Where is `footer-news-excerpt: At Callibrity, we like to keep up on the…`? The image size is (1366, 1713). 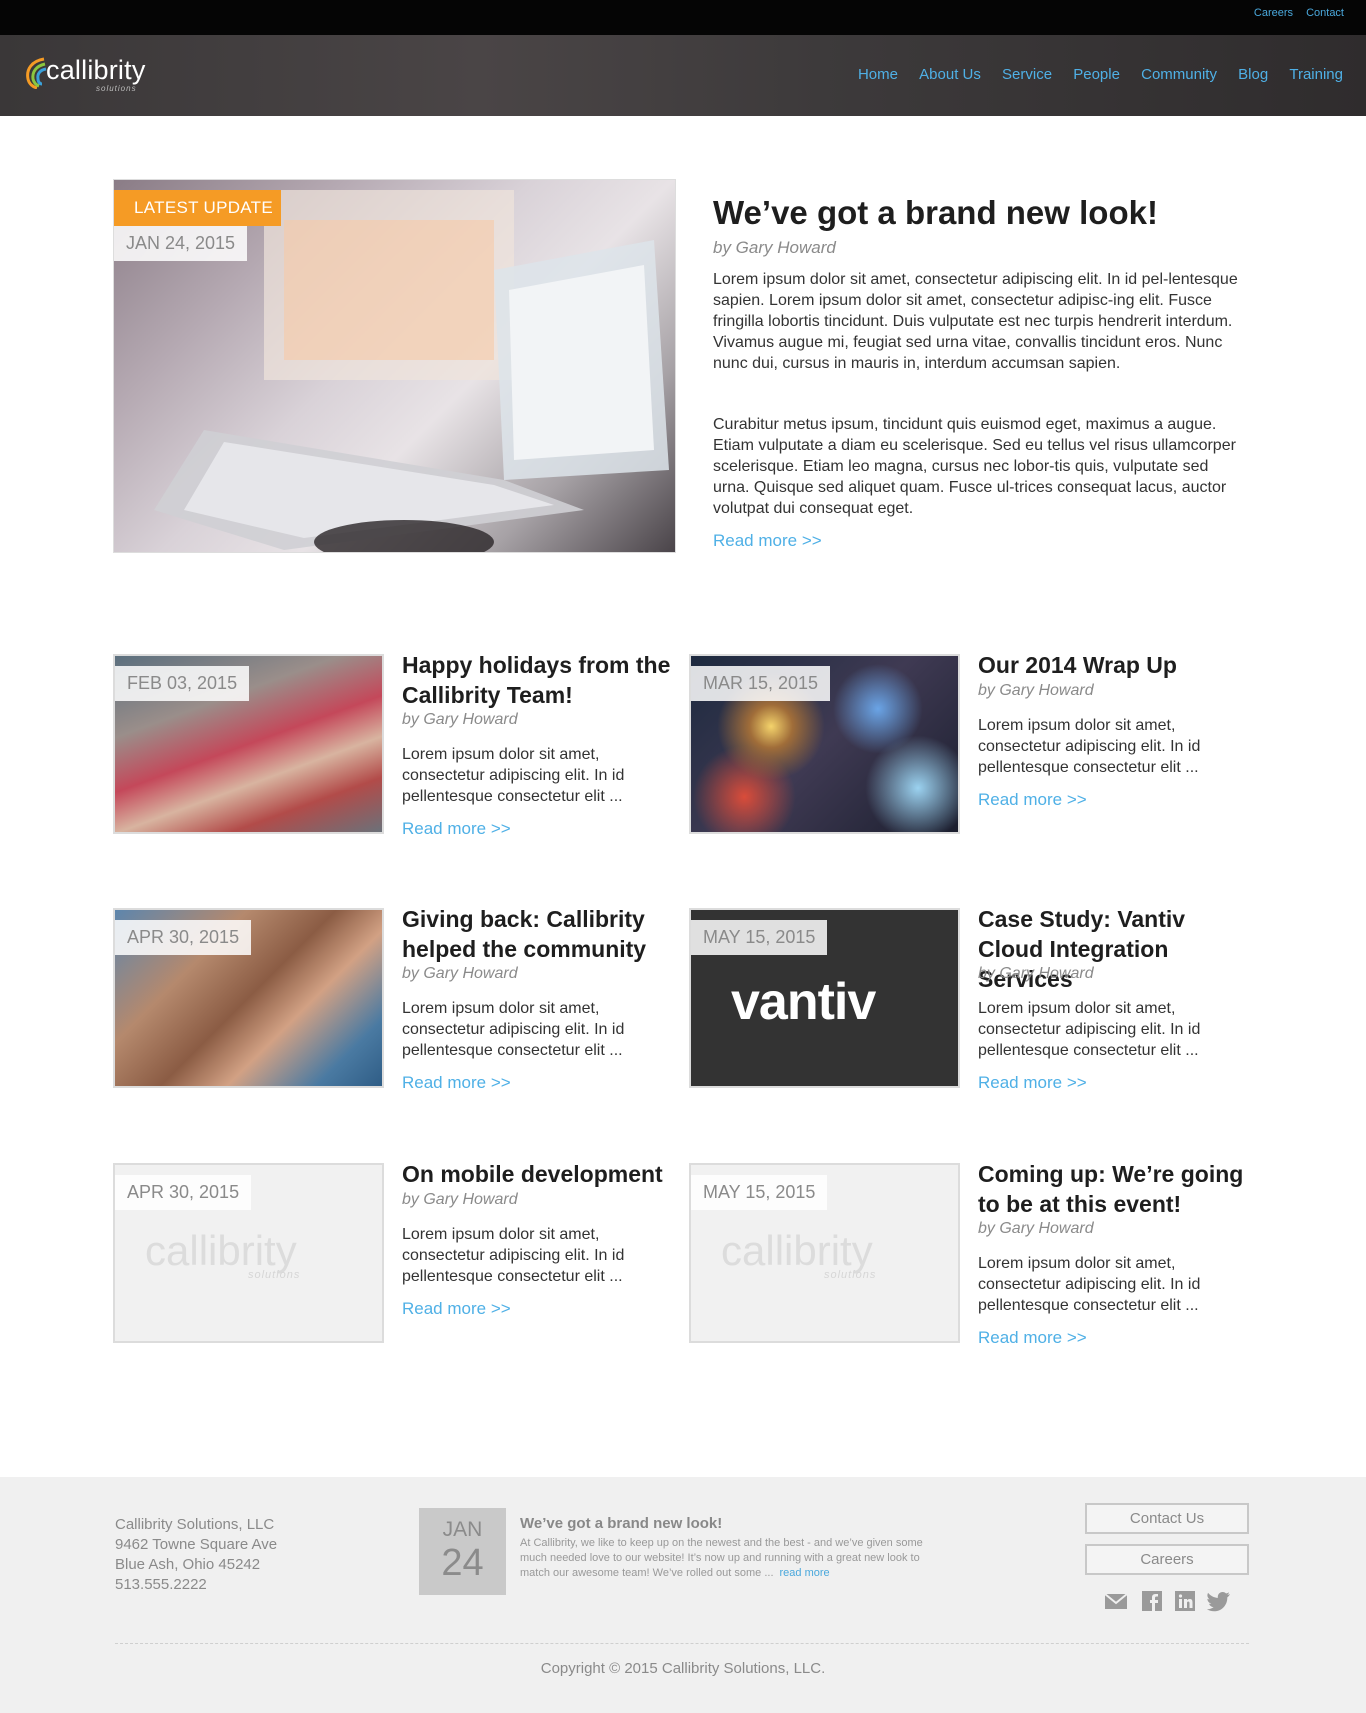
footer-news-excerpt: At Callibrity, we like to keep up on the… is located at coordinates (730, 1558).